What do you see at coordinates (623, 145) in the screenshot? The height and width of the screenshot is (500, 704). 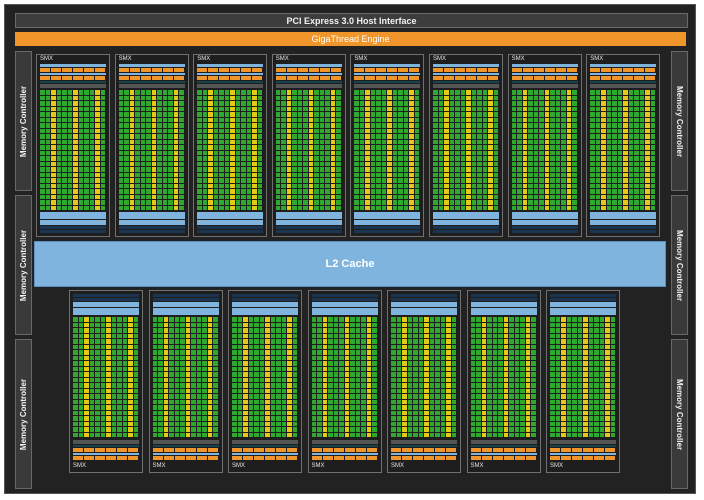 I see `smx-top-8: SMX` at bounding box center [623, 145].